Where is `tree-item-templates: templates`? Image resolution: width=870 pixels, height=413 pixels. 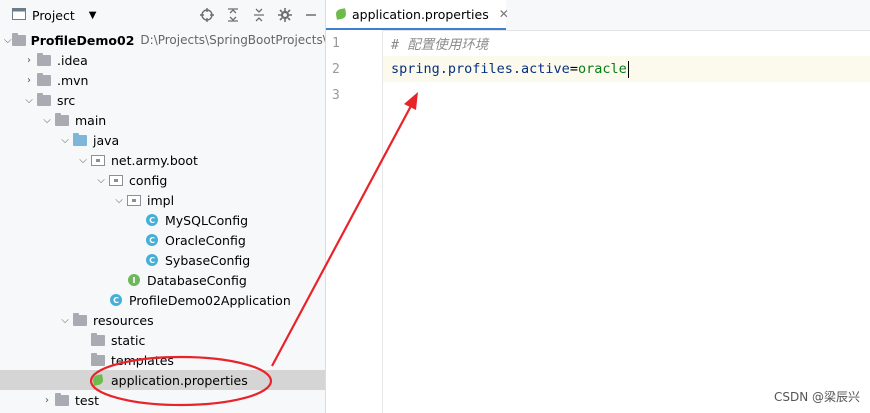
tree-item-templates: templates is located at coordinates (162, 360).